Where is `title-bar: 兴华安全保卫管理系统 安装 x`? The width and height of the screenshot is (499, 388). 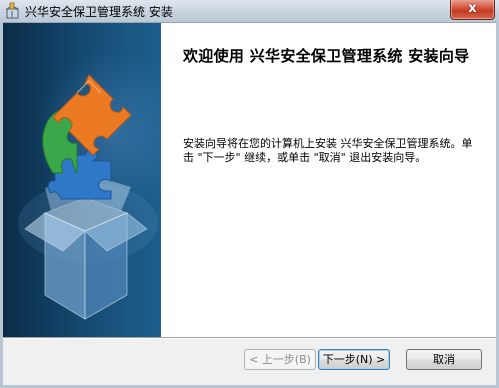 title-bar: 兴华安全保卫管理系统 安装 x is located at coordinates (249, 11).